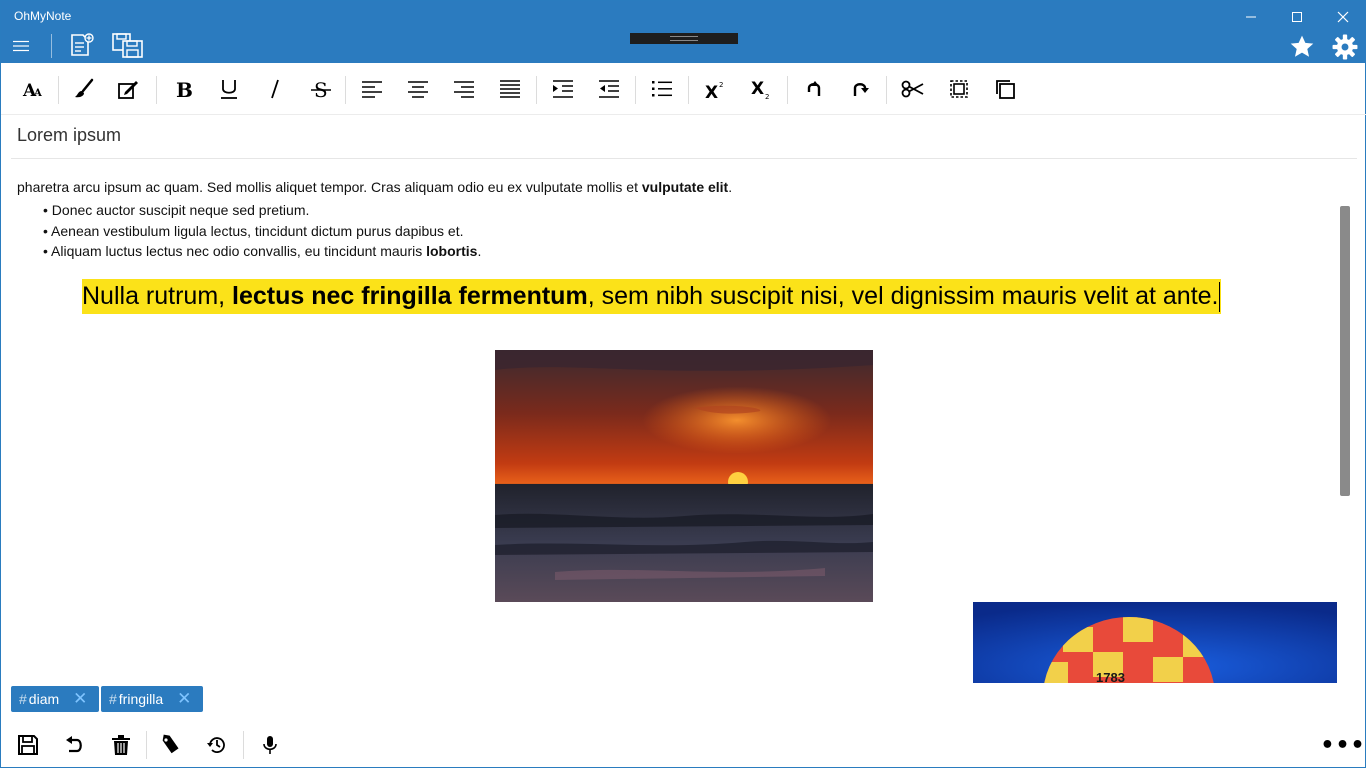 The image size is (1366, 768). Describe the element at coordinates (157, 296) in the screenshot. I see `highlight-text-before: Nulla rutrum,` at that location.